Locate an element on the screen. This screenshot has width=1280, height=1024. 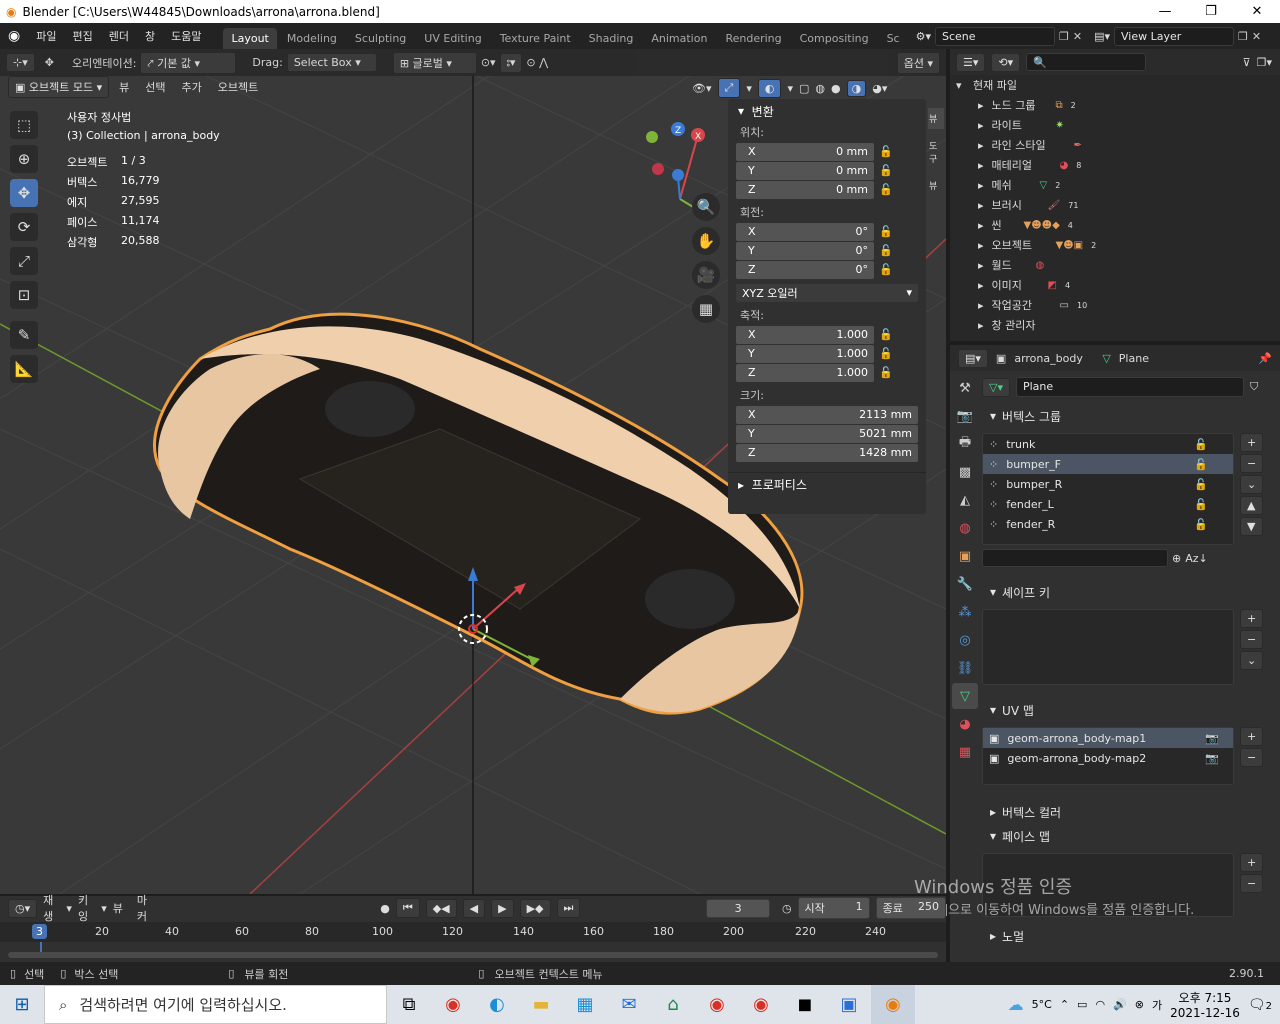
prev-keyframe-icon: ◆◀ is located at coordinates (441, 908).